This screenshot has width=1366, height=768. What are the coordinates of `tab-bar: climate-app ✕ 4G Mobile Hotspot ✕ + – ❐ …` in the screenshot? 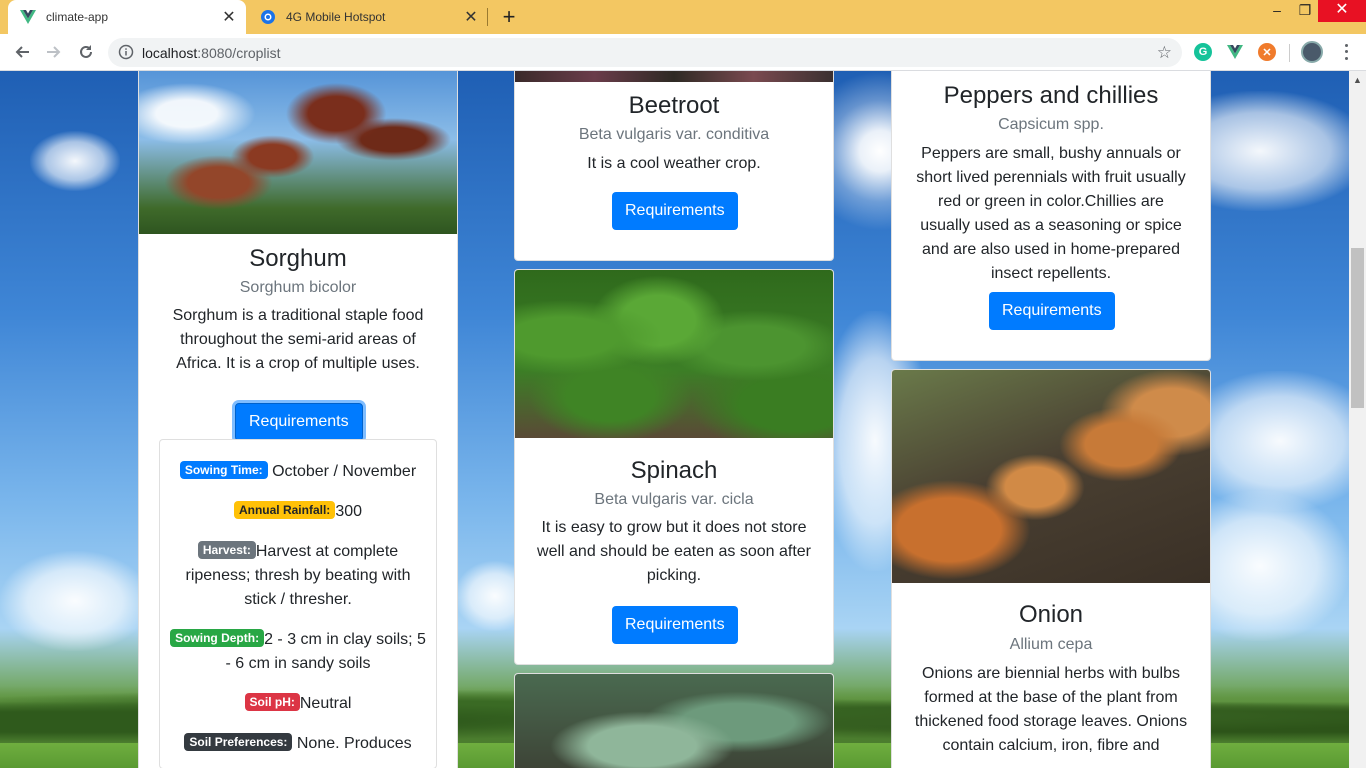 It's located at (683, 17).